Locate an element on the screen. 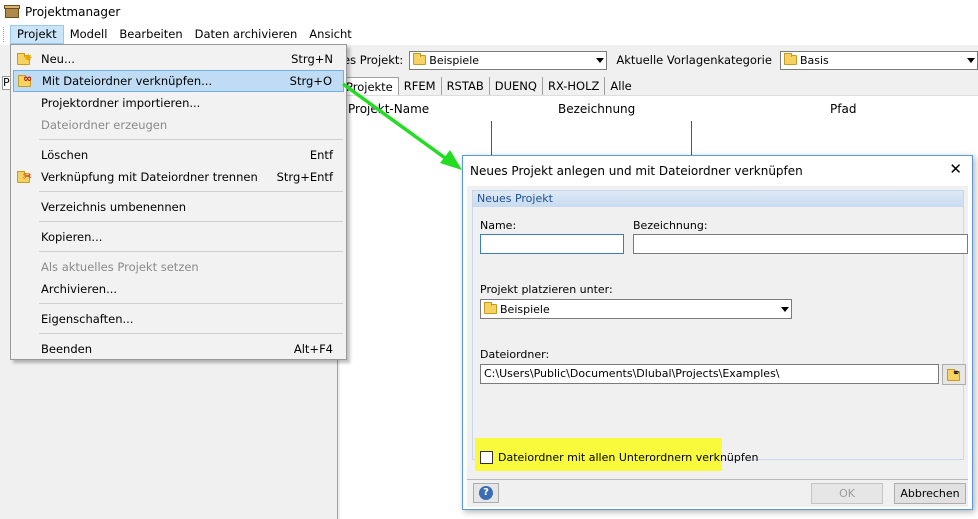 This screenshot has height=519, width=978. close-icon: ✕ is located at coordinates (955, 169).